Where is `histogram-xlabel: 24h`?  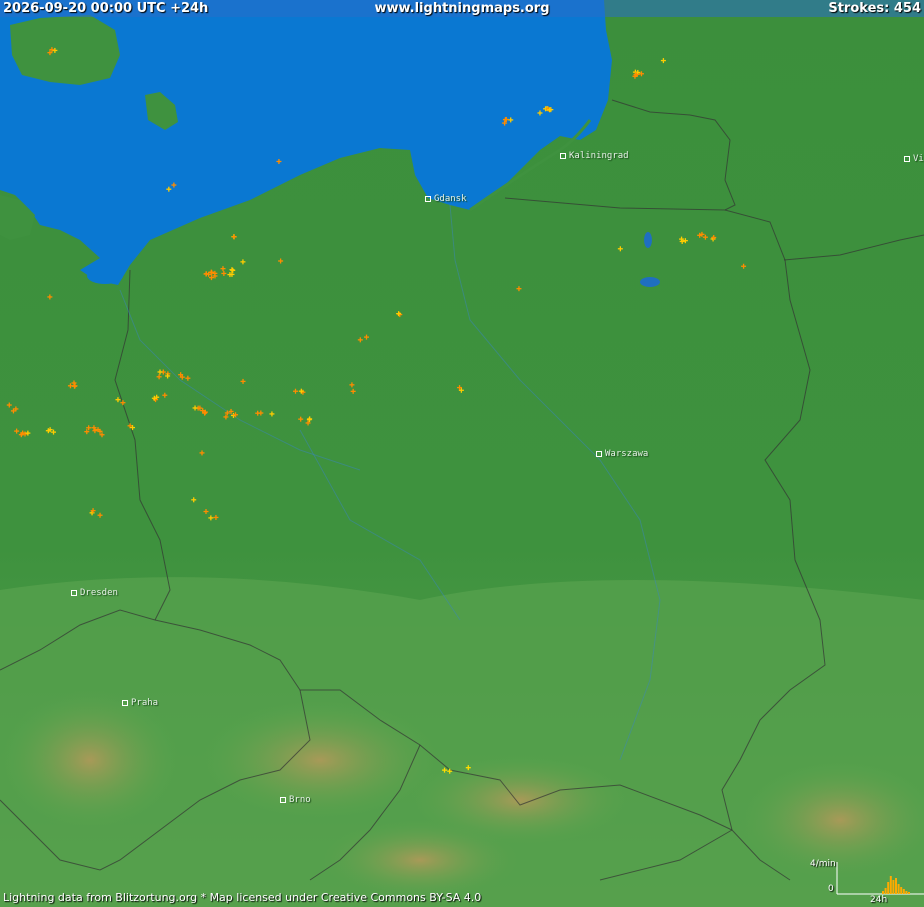
histogram-xlabel: 24h is located at coordinates (879, 900).